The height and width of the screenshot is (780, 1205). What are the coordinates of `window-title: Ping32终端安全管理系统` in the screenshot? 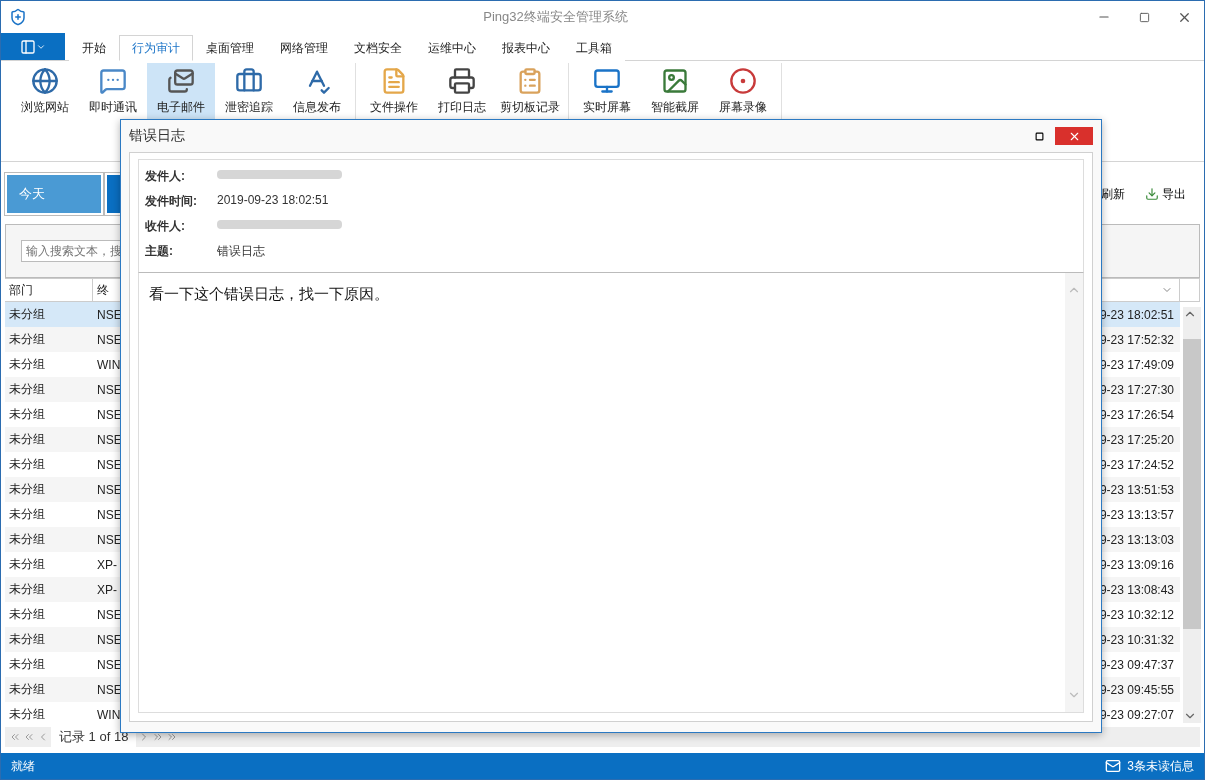 It's located at (555, 17).